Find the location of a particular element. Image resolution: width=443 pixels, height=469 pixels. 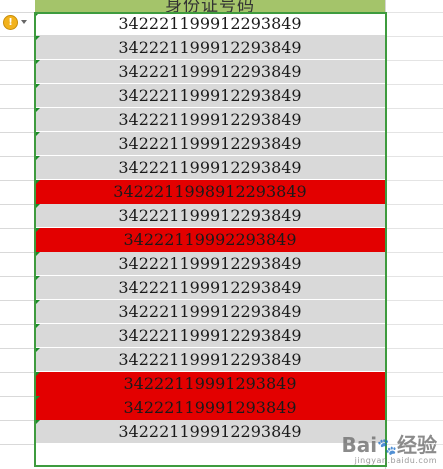

table-row: 34222119992293849 is located at coordinates (210, 240).